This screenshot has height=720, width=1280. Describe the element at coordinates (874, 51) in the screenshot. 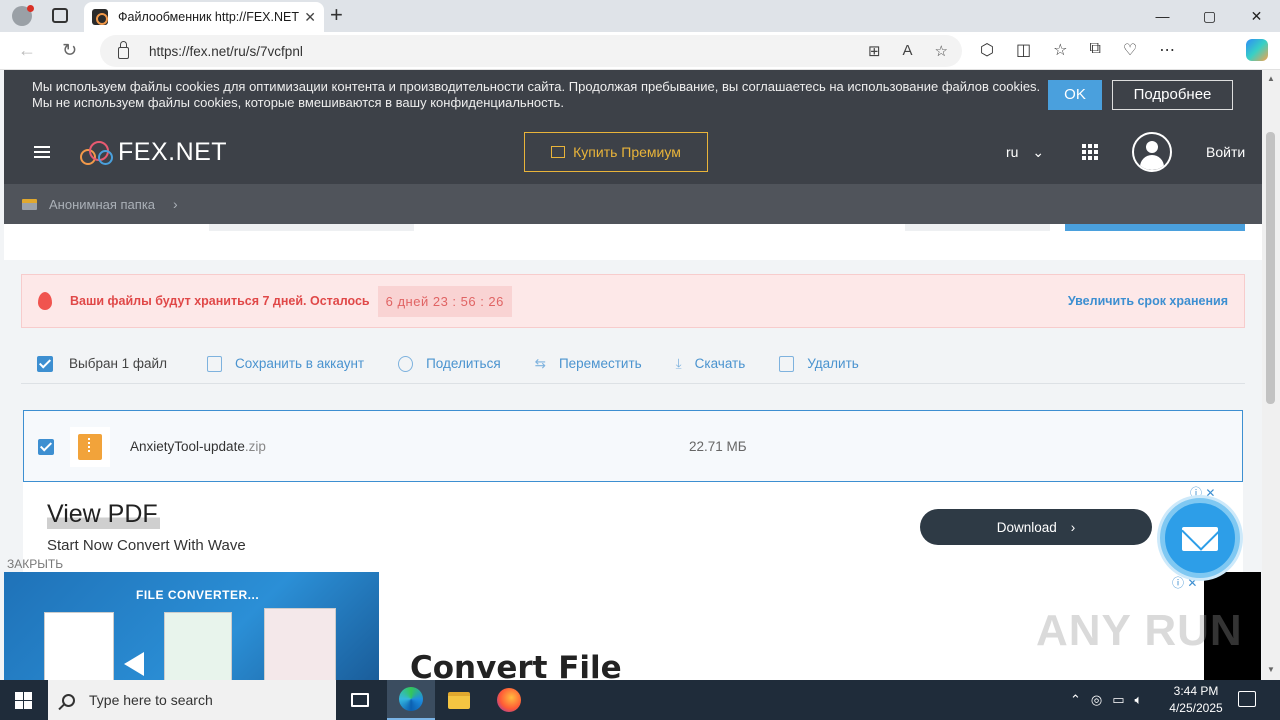

I see `app-available-icon: ⊞` at that location.